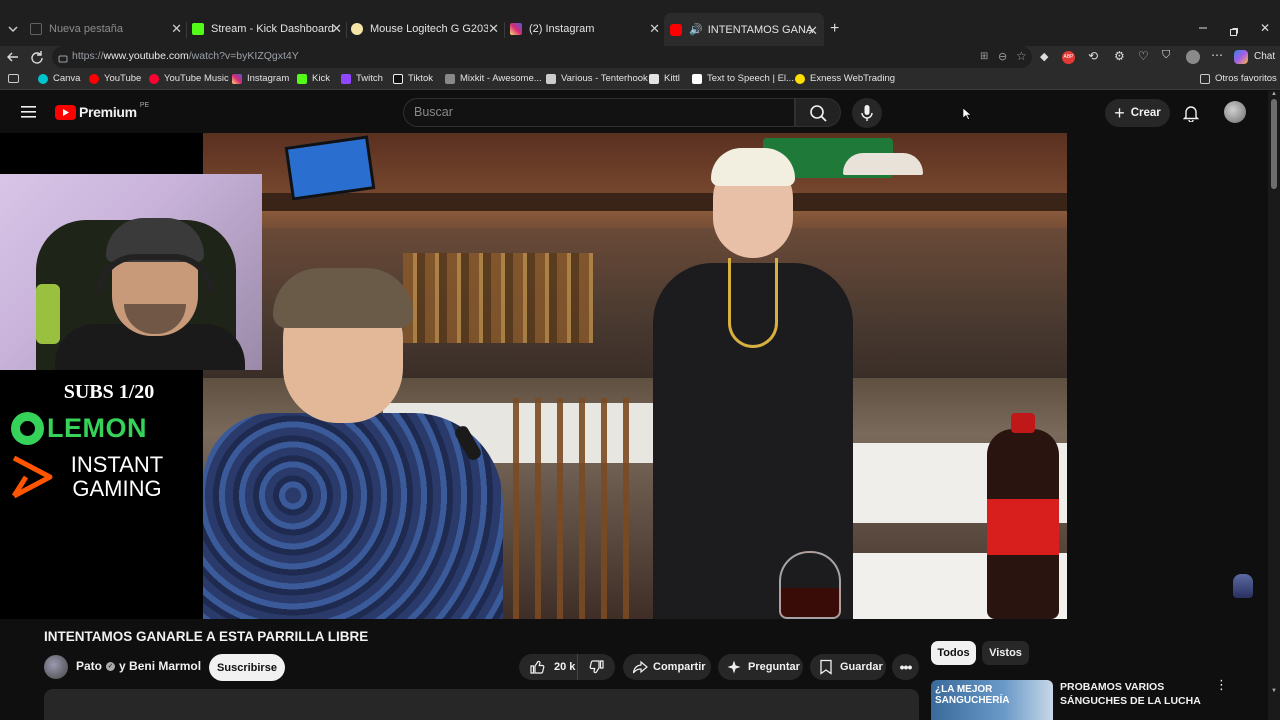  I want to click on description-box, so click(481, 704).